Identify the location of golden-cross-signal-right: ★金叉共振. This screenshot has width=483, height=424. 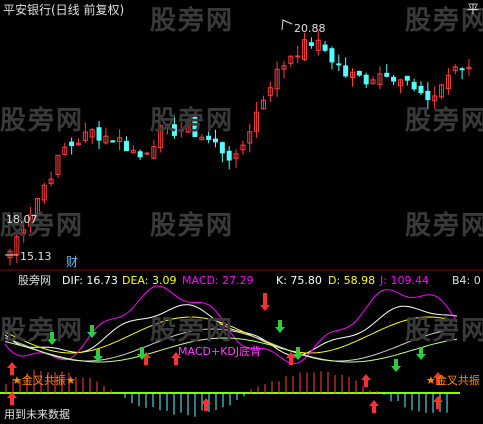
(453, 380).